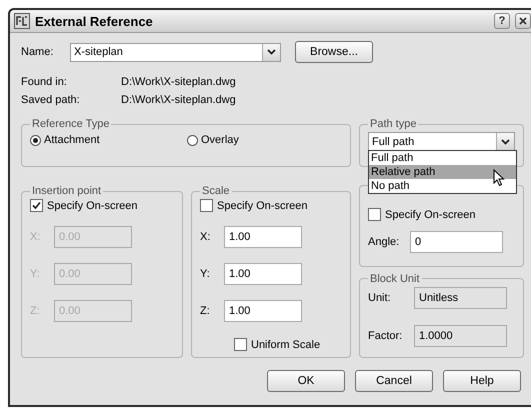  Describe the element at coordinates (66, 191) in the screenshot. I see `group-title: Insertion point` at that location.